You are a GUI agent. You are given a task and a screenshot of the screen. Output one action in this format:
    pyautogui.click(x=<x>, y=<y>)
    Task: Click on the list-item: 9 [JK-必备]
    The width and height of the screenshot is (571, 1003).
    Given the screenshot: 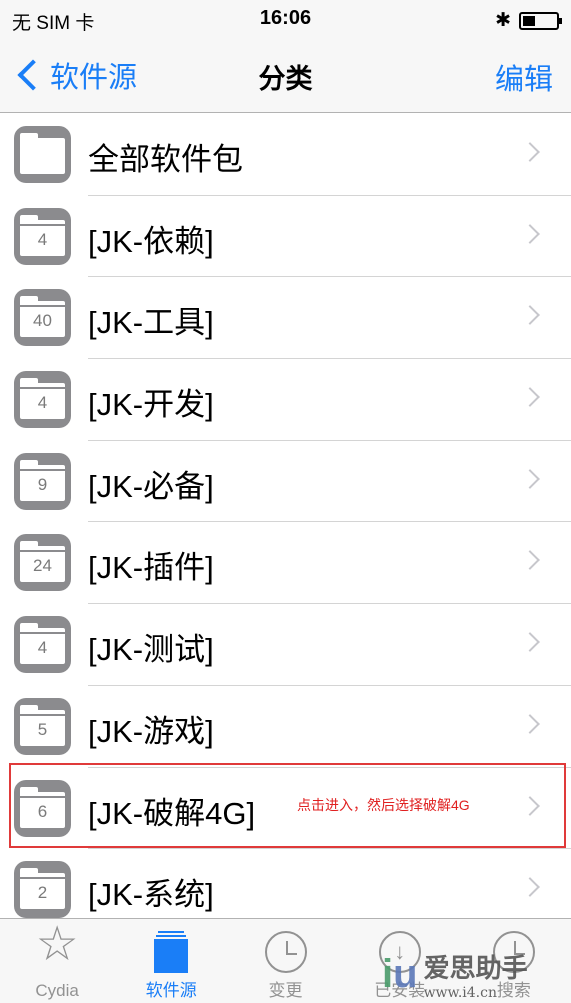 What is the action you would take?
    pyautogui.click(x=285, y=481)
    